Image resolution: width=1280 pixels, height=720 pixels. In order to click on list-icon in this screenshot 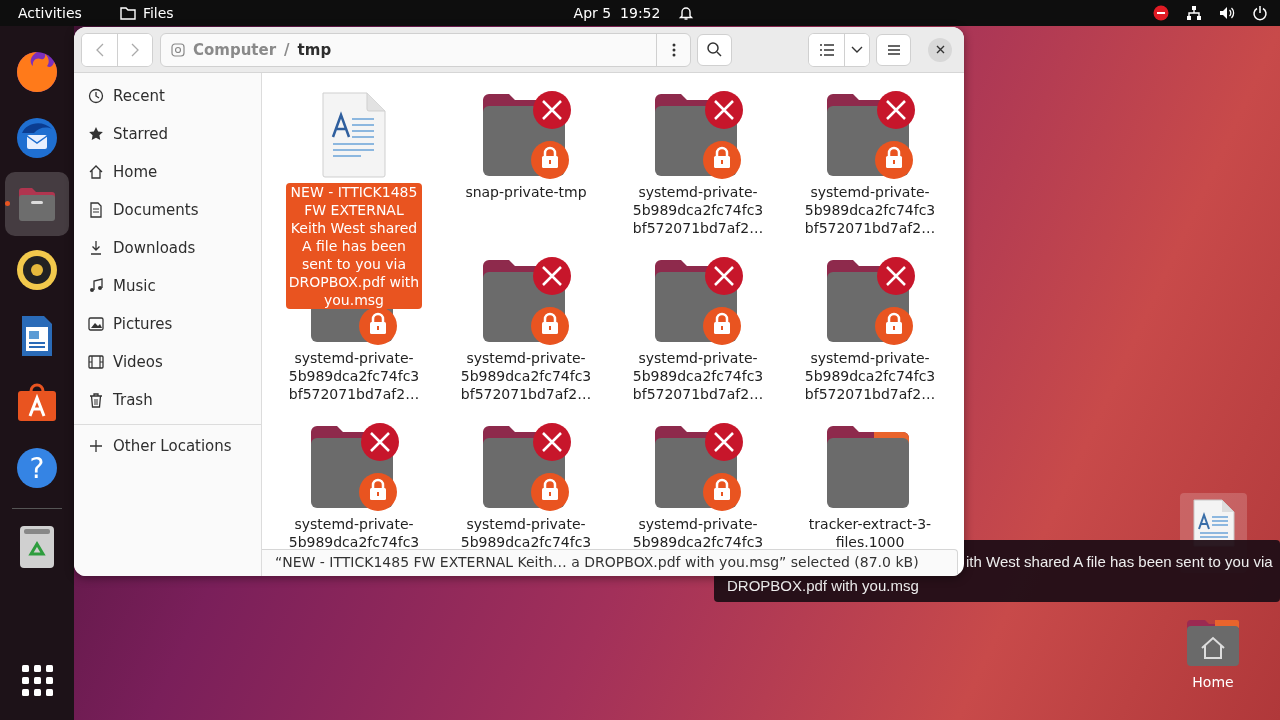, I will do `click(826, 49)`.